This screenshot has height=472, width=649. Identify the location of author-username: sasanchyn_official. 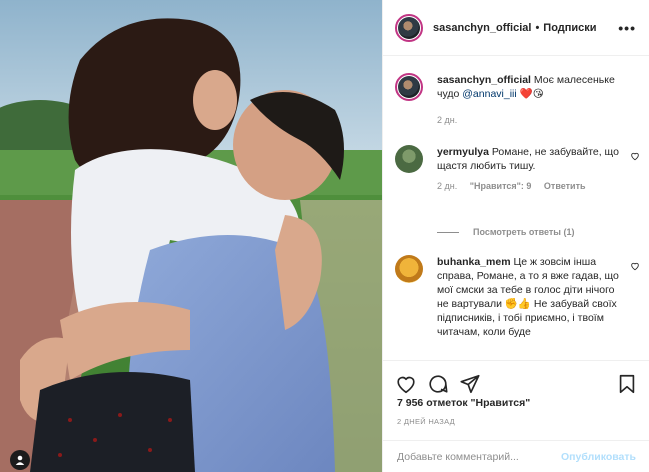
(482, 28).